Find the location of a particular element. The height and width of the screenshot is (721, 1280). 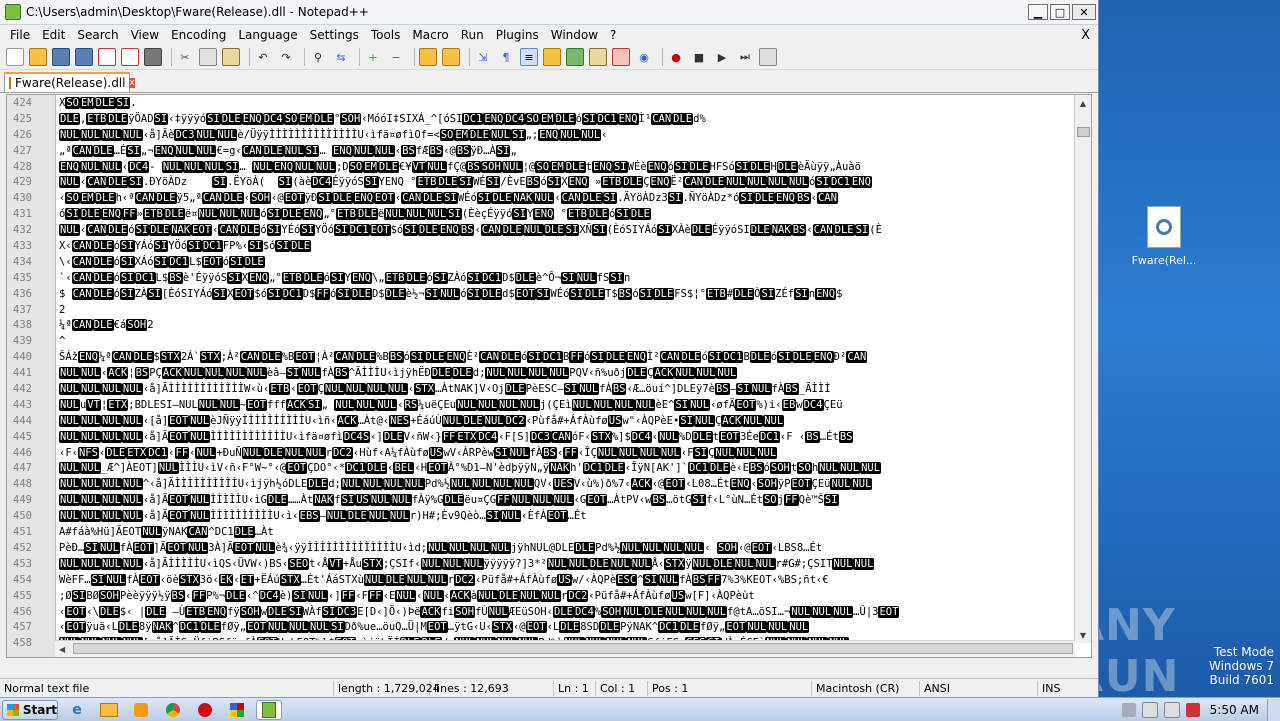

tray-expand-icon is located at coordinates (1128, 709).